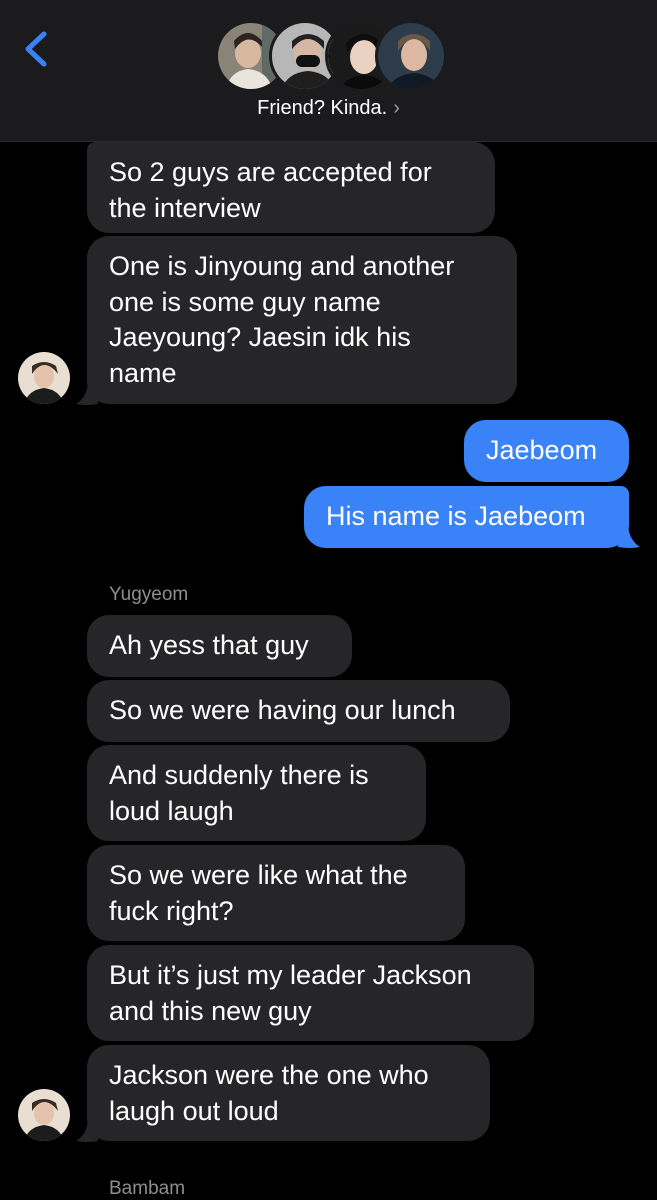 This screenshot has height=1200, width=657. Describe the element at coordinates (171, 910) in the screenshot. I see `message-line: fuck right?` at that location.